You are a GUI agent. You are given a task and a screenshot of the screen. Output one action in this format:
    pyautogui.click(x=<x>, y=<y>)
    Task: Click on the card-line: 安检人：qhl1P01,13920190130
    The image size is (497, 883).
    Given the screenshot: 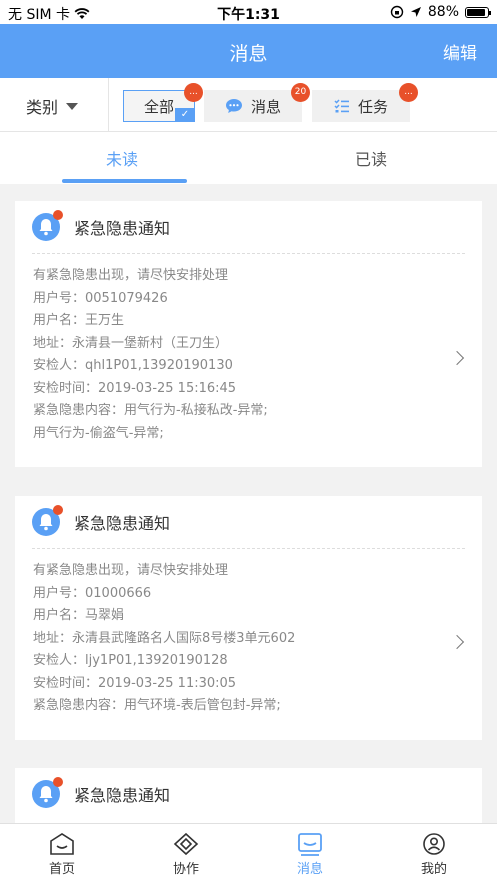 What is the action you would take?
    pyautogui.click(x=133, y=365)
    